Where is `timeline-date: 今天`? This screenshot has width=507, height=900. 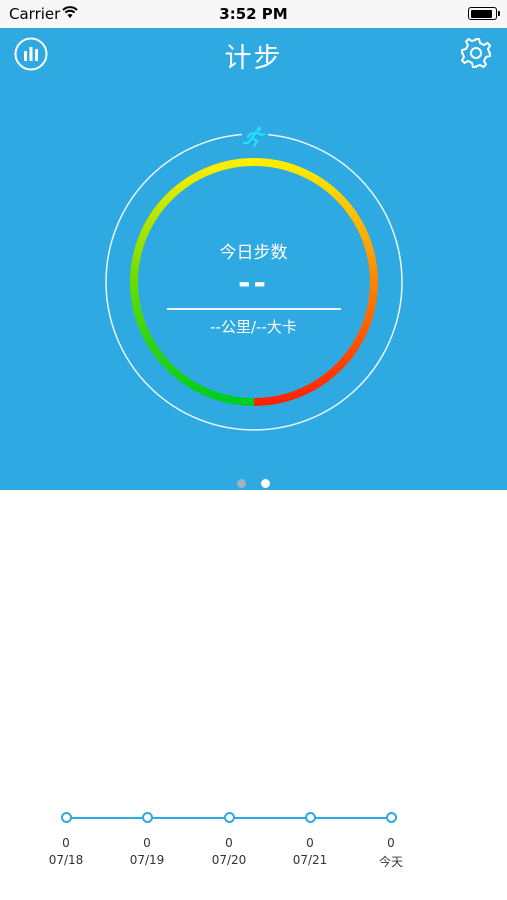 timeline-date: 今天 is located at coordinates (390, 862).